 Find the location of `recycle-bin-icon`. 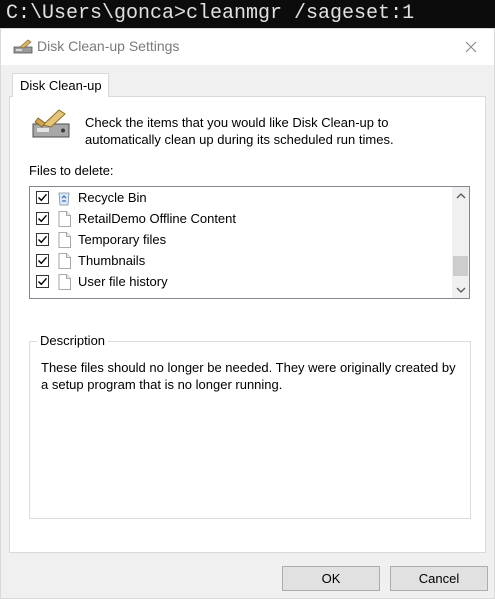

recycle-bin-icon is located at coordinates (64, 198).